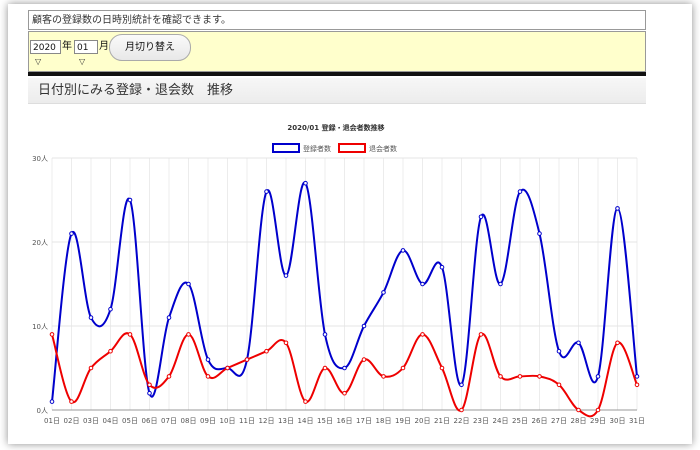 This screenshot has width=700, height=450. What do you see at coordinates (42, 411) in the screenshot?
I see `y-tick-label: 0人` at bounding box center [42, 411].